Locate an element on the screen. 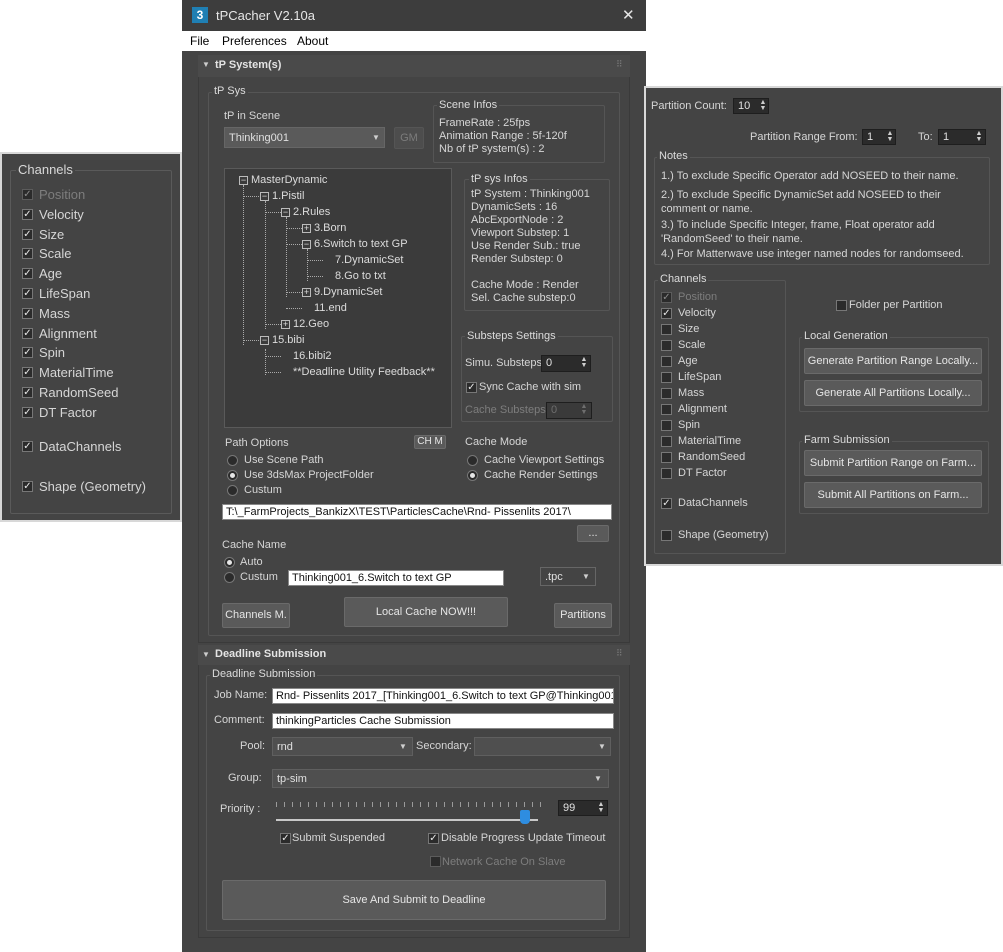 Image resolution: width=1003 pixels, height=952 pixels. tree-node: 8.Go to txt is located at coordinates (360, 276).